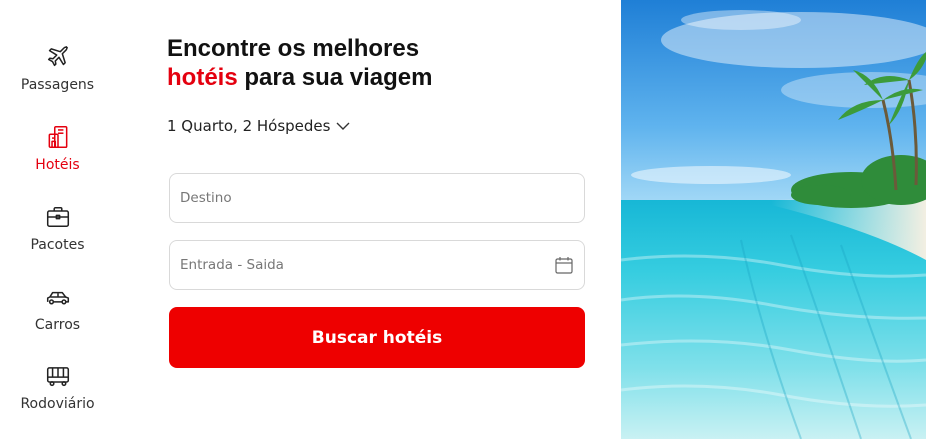 The image size is (926, 439). What do you see at coordinates (57, 68) in the screenshot?
I see `nav-item-passagens: Passagens` at bounding box center [57, 68].